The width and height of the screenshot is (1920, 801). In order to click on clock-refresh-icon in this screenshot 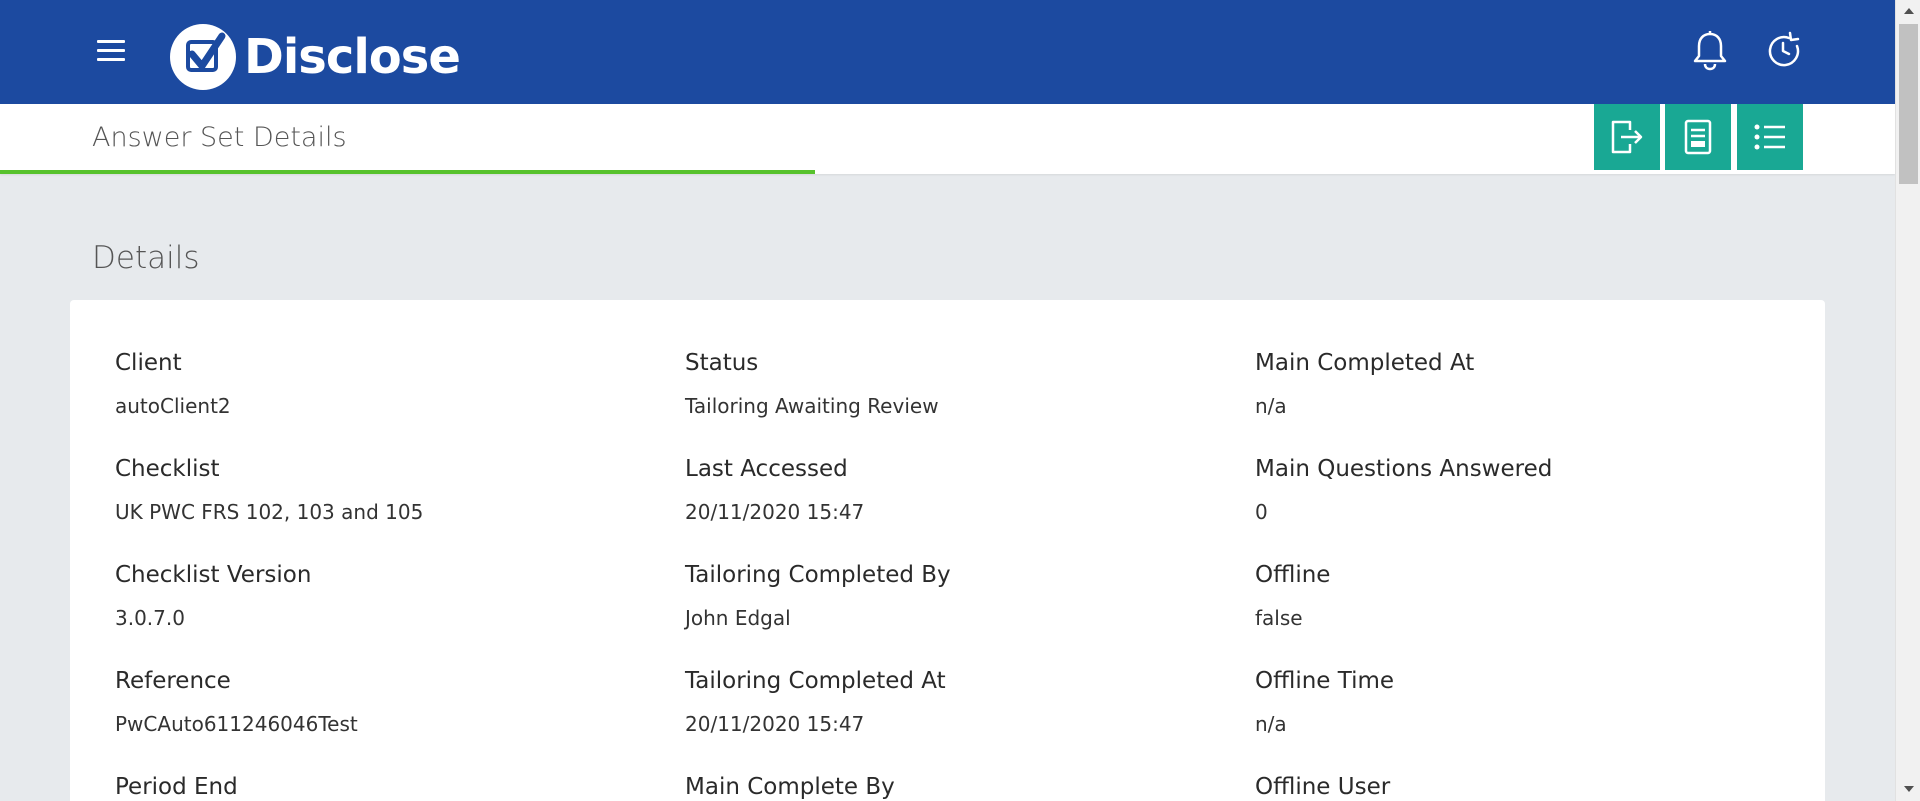, I will do `click(1784, 51)`.